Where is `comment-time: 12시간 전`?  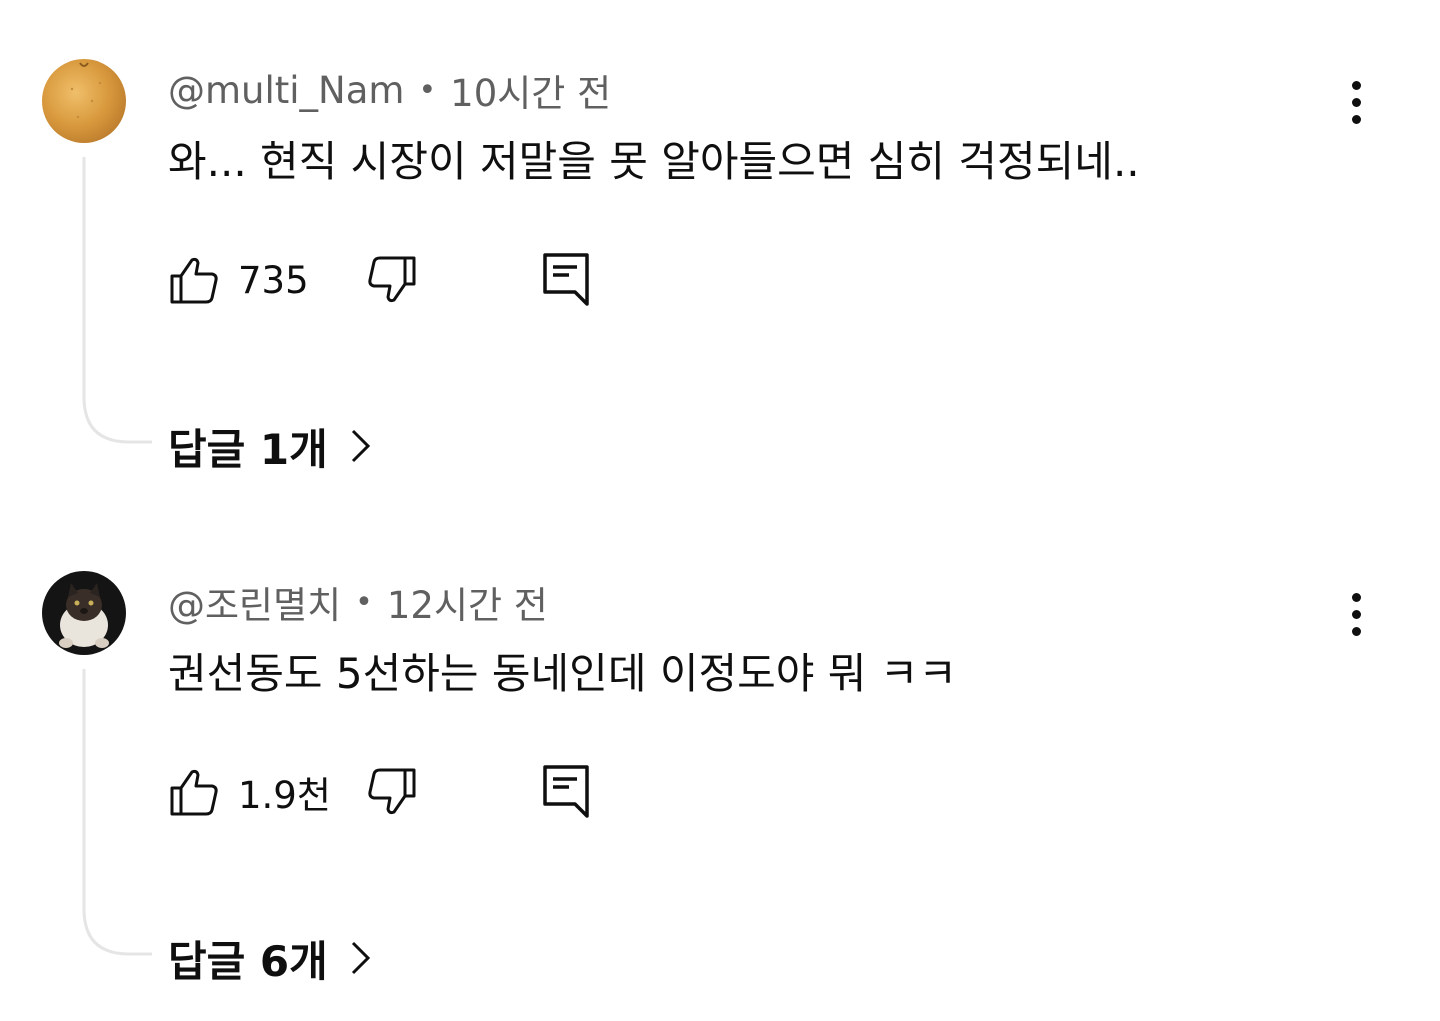 comment-time: 12시간 전 is located at coordinates (467, 605).